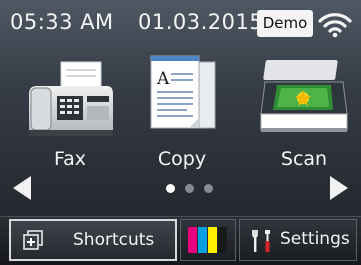 The width and height of the screenshot is (361, 265). I want to click on fax-machine-icon, so click(71, 98).